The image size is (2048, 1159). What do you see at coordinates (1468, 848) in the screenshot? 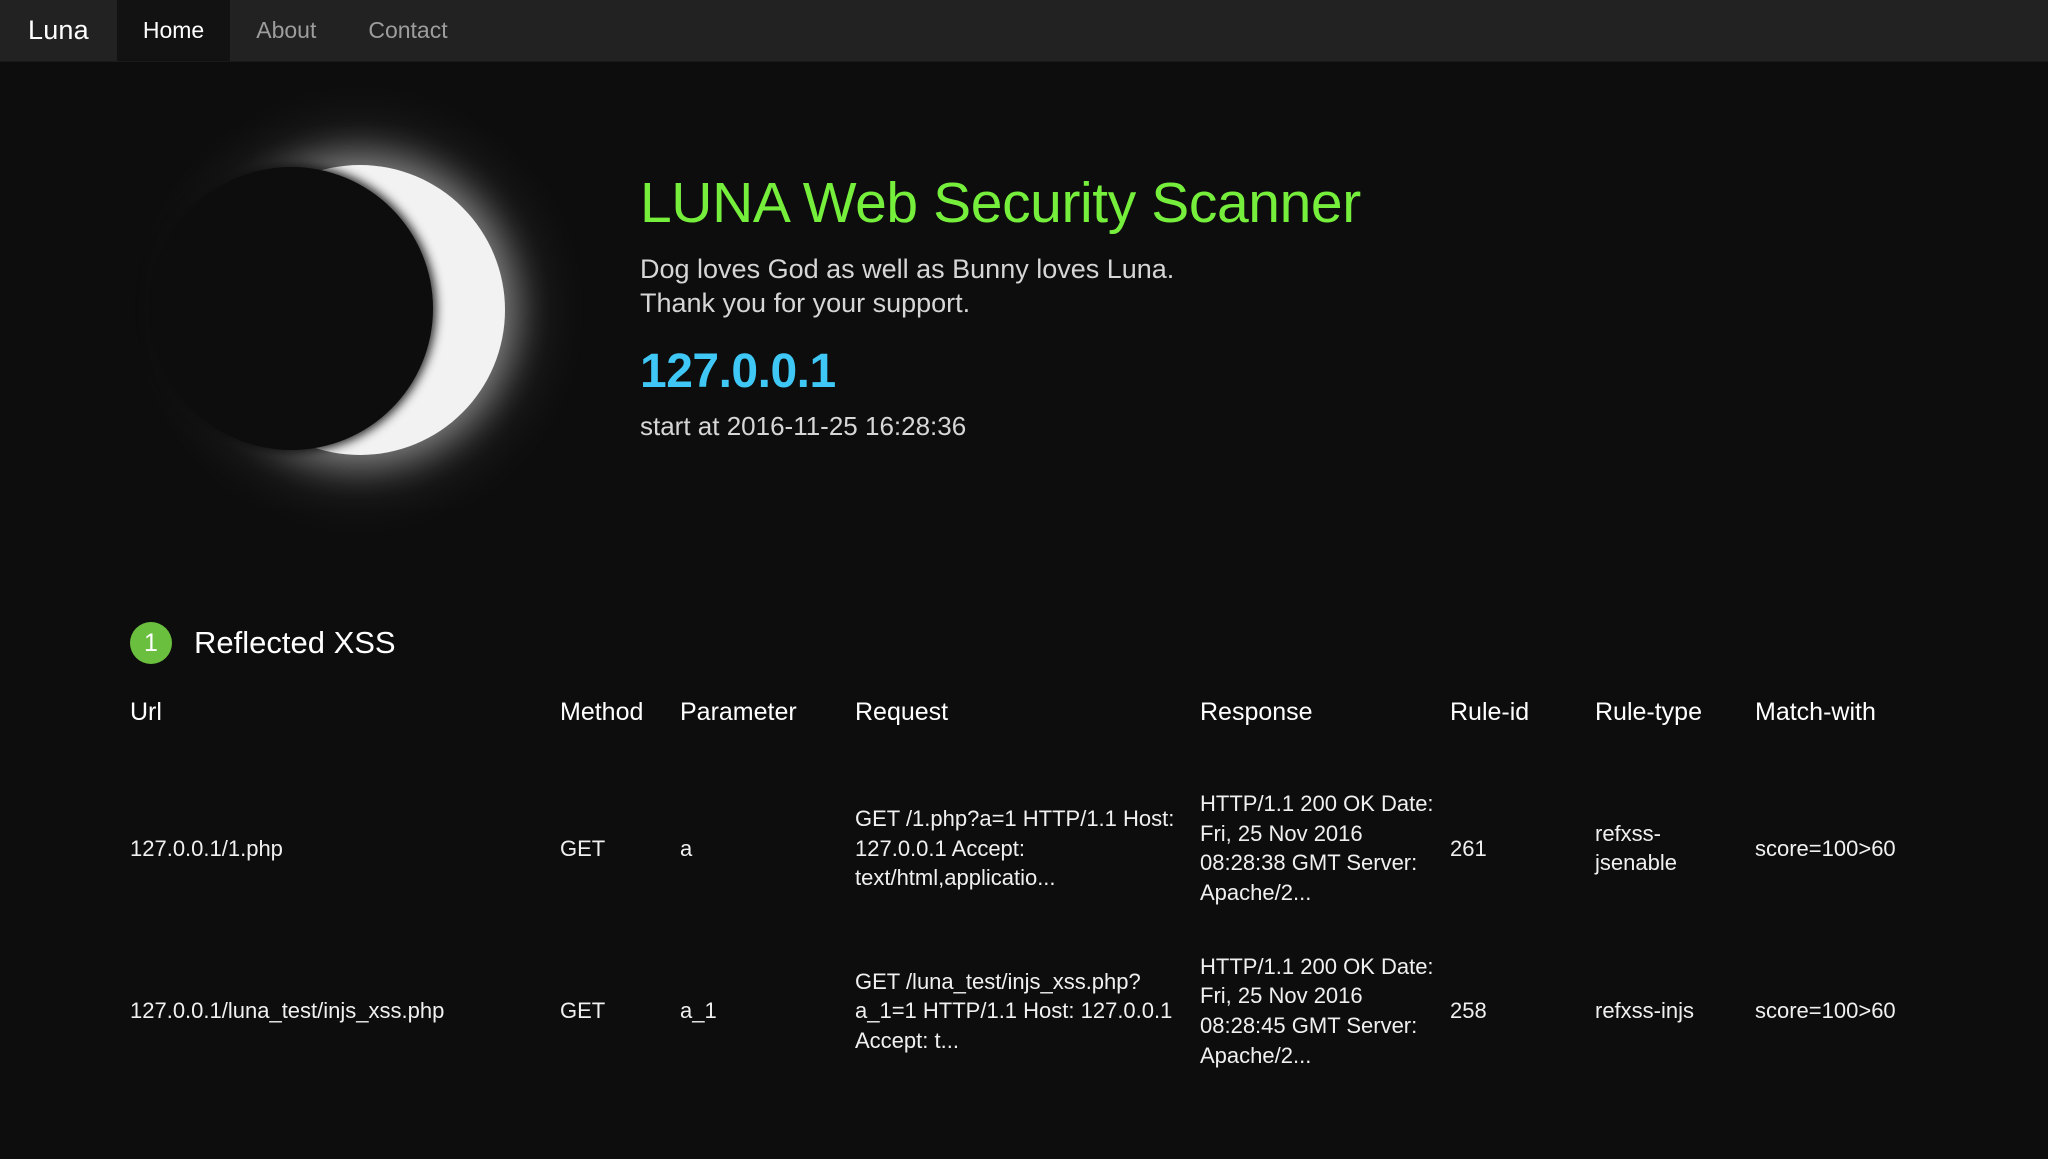
I see `cell-rule-id: 261` at bounding box center [1468, 848].